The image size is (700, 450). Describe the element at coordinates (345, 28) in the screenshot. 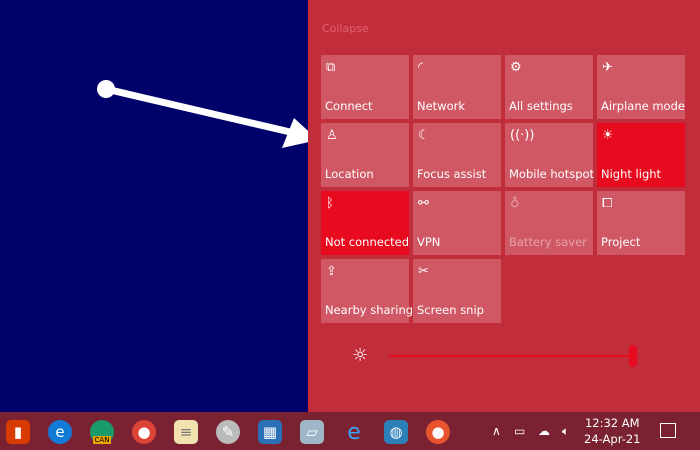

I see `collapse-link: Collapse` at that location.